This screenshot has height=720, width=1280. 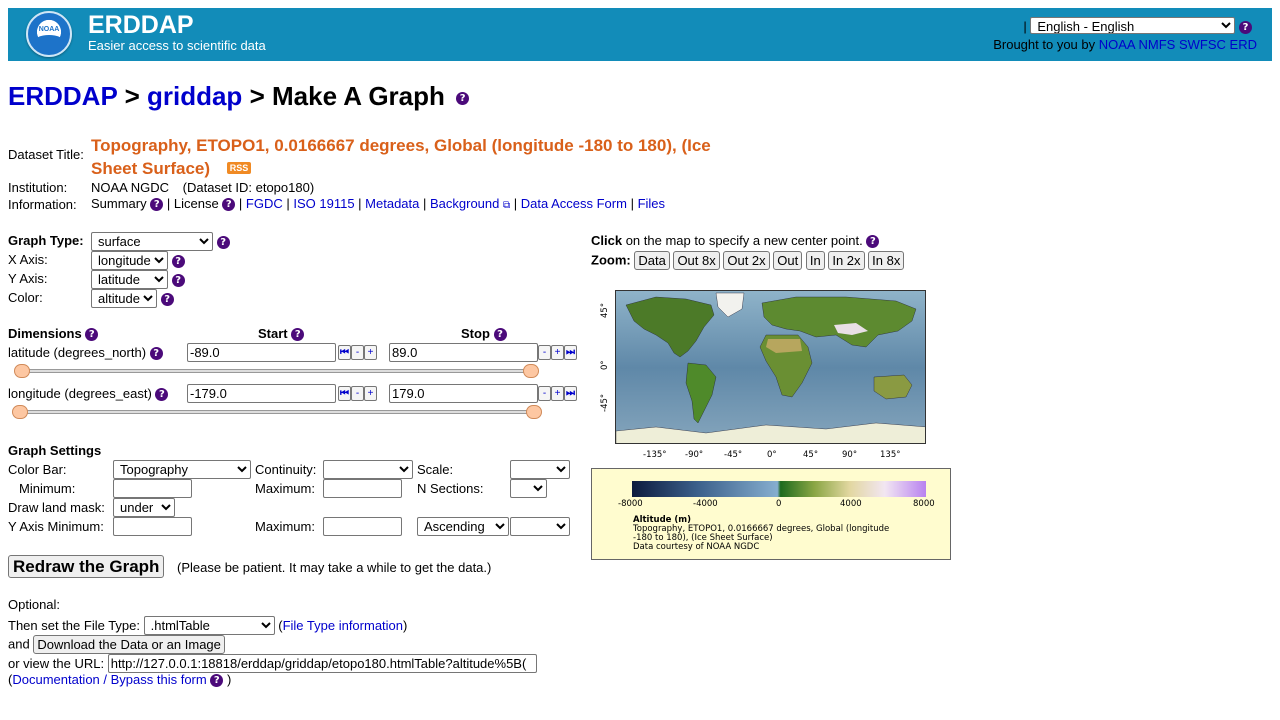 What do you see at coordinates (1117, 44) in the screenshot?
I see `noaa-link: NOAA` at bounding box center [1117, 44].